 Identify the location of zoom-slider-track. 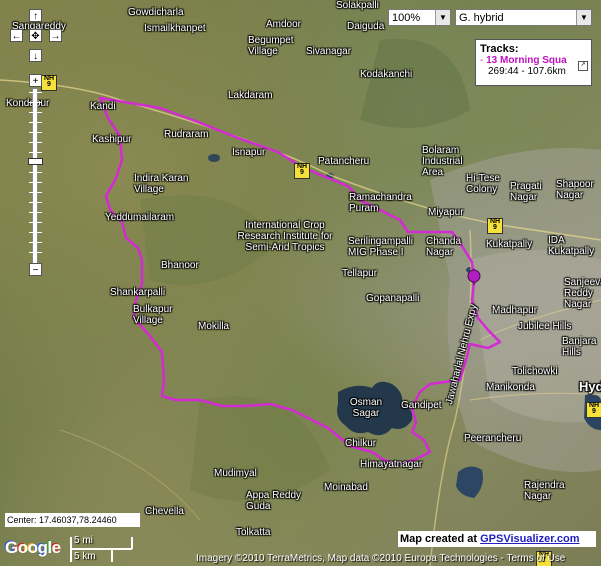
(35, 176).